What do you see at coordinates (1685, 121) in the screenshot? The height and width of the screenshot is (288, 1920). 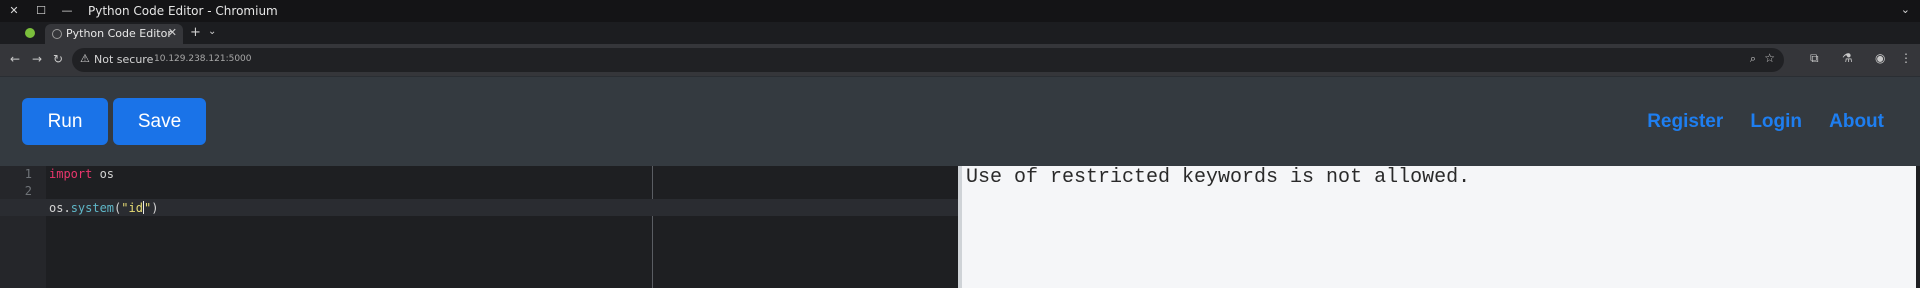 I see `register-link: Register` at bounding box center [1685, 121].